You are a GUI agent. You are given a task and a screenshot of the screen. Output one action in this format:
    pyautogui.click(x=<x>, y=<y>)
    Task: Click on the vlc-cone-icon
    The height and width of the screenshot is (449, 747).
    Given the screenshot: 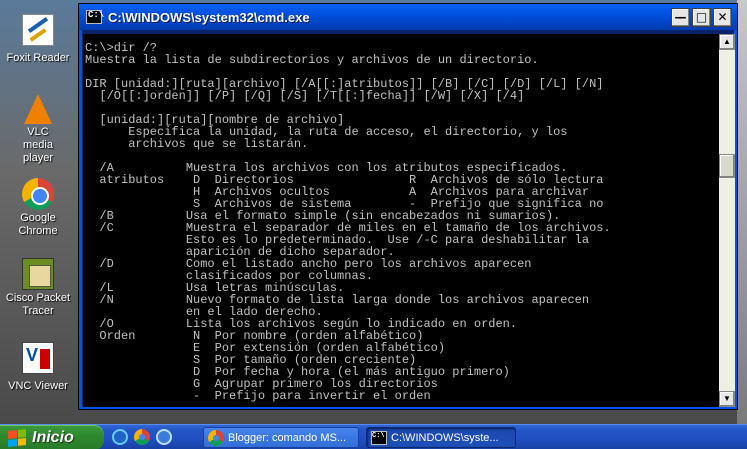 What is the action you would take?
    pyautogui.click(x=38, y=108)
    